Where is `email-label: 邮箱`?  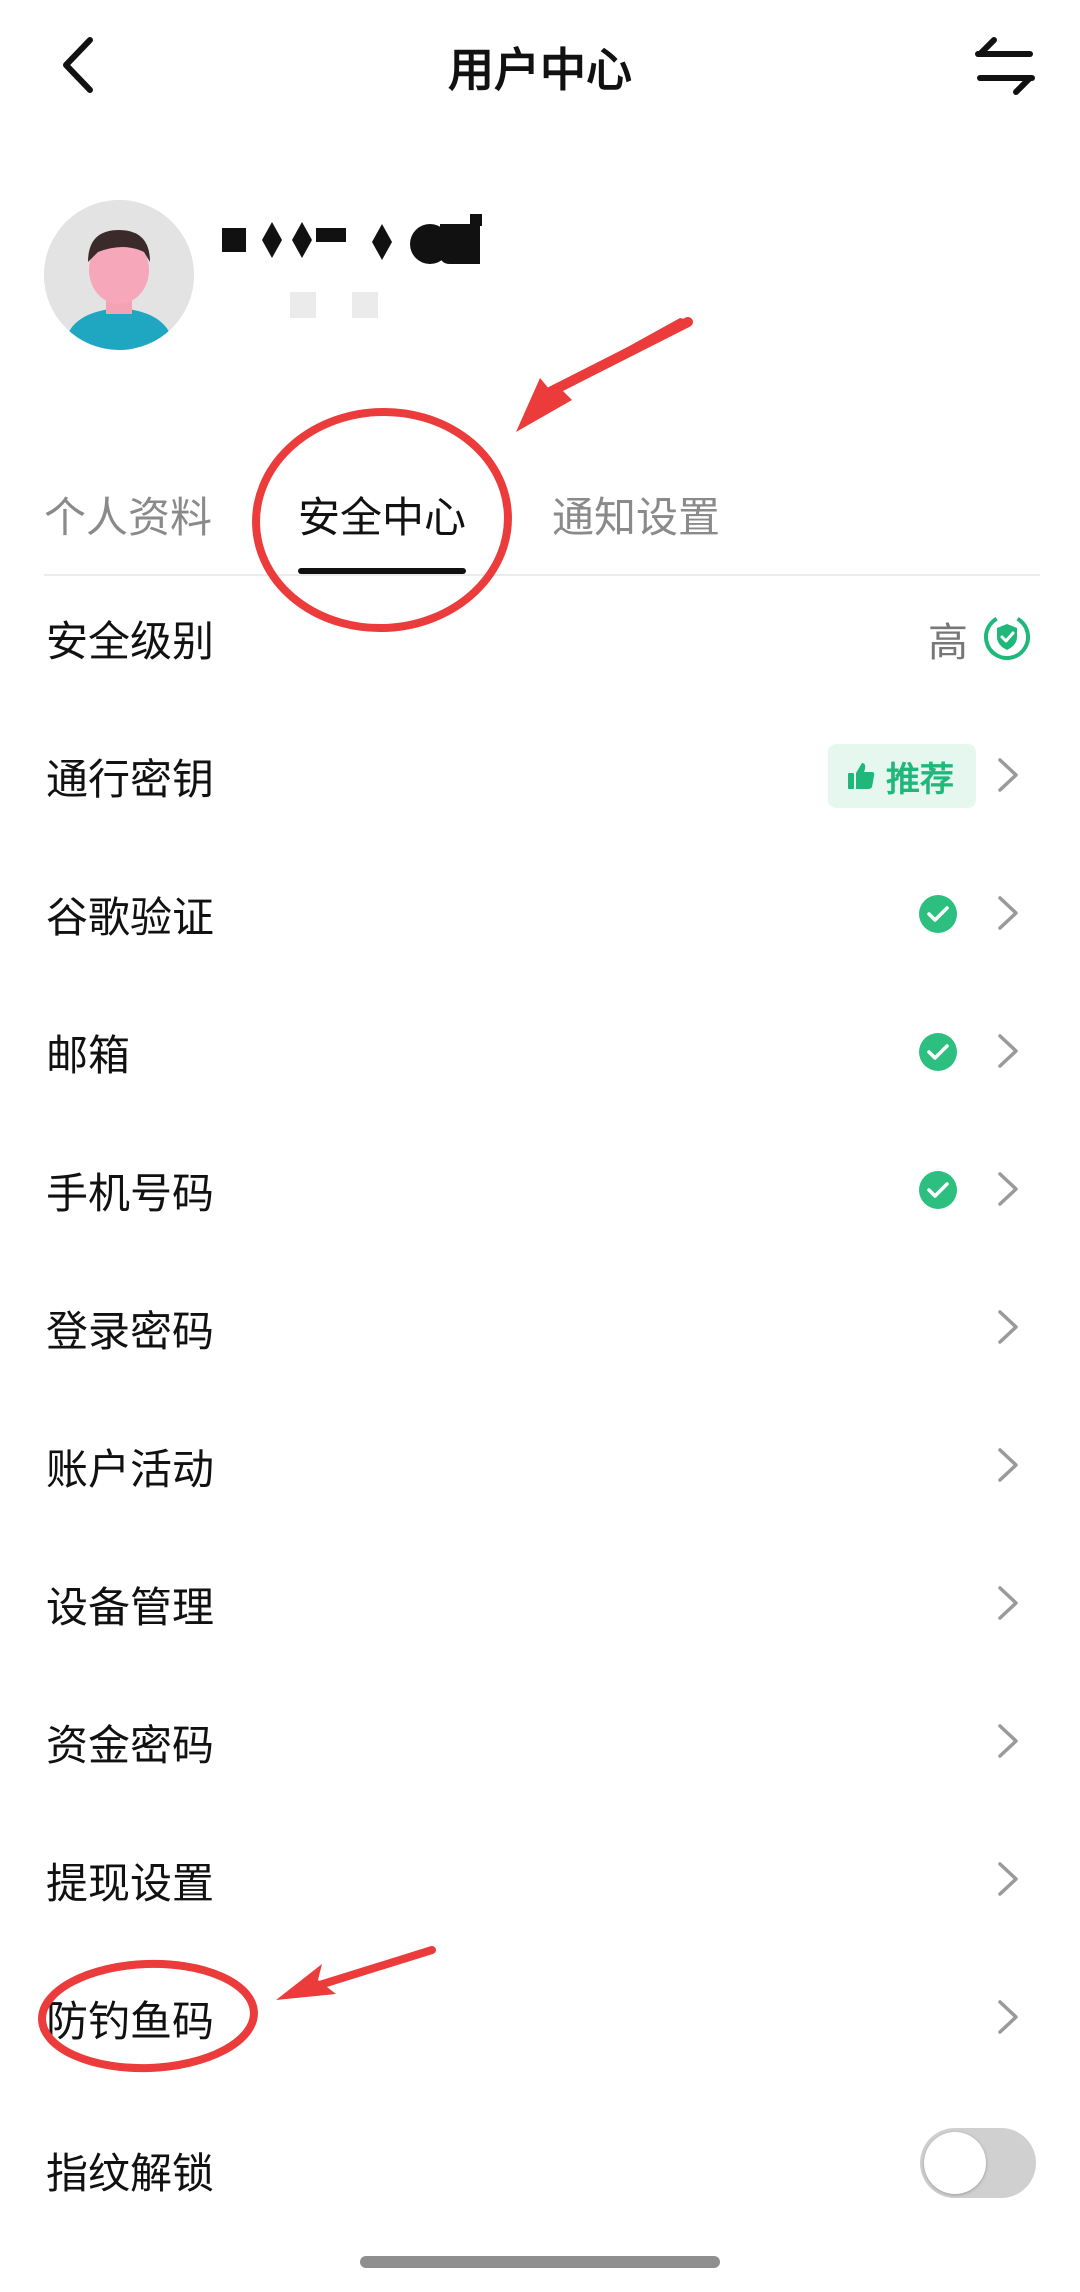 email-label: 邮箱 is located at coordinates (88, 1055).